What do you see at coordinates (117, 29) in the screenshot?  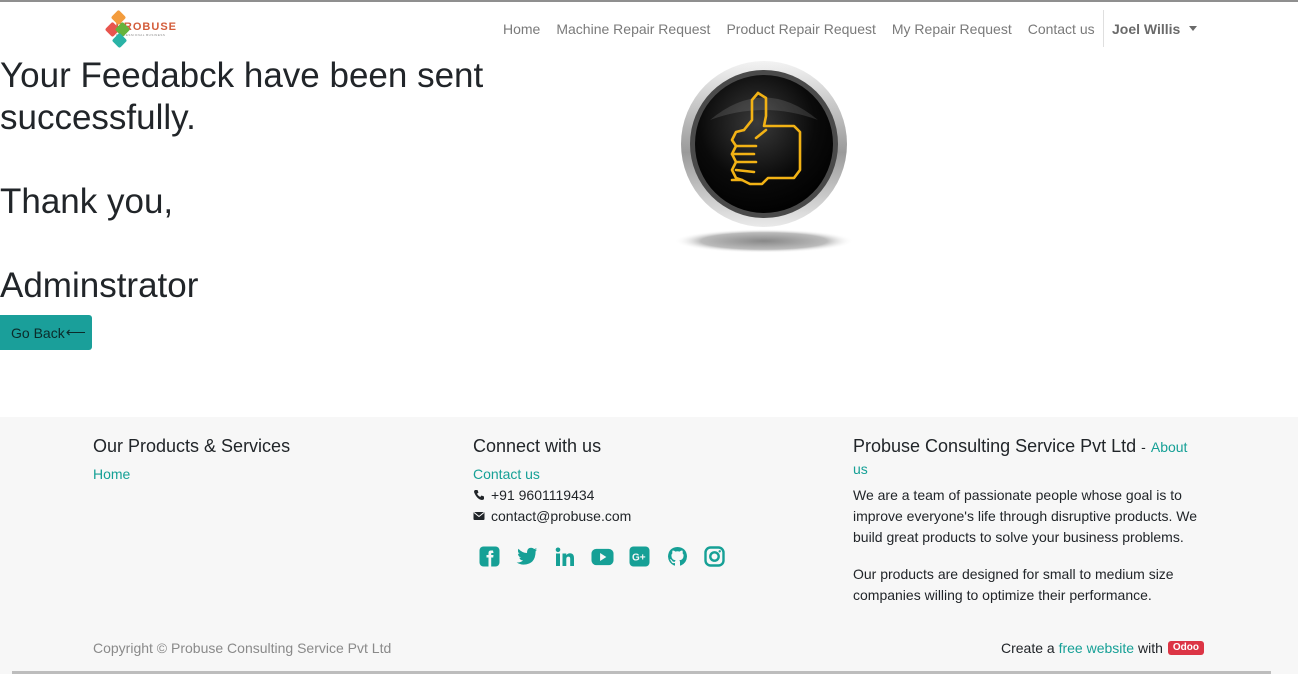 I see `logo-hex-icon` at bounding box center [117, 29].